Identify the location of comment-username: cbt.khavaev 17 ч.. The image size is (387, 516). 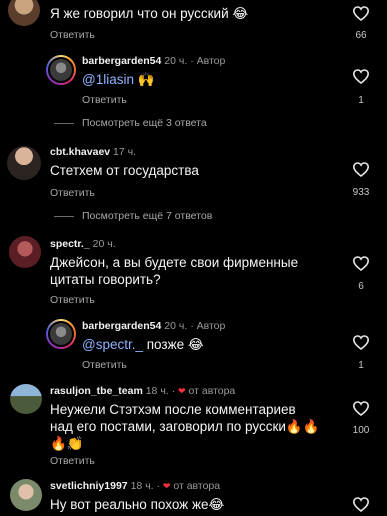
(93, 152).